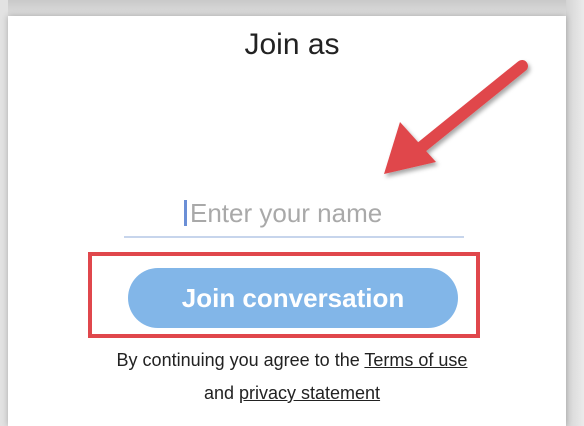 The width and height of the screenshot is (584, 426). Describe the element at coordinates (415, 360) in the screenshot. I see `terms-of-use-link: Terms of use` at that location.